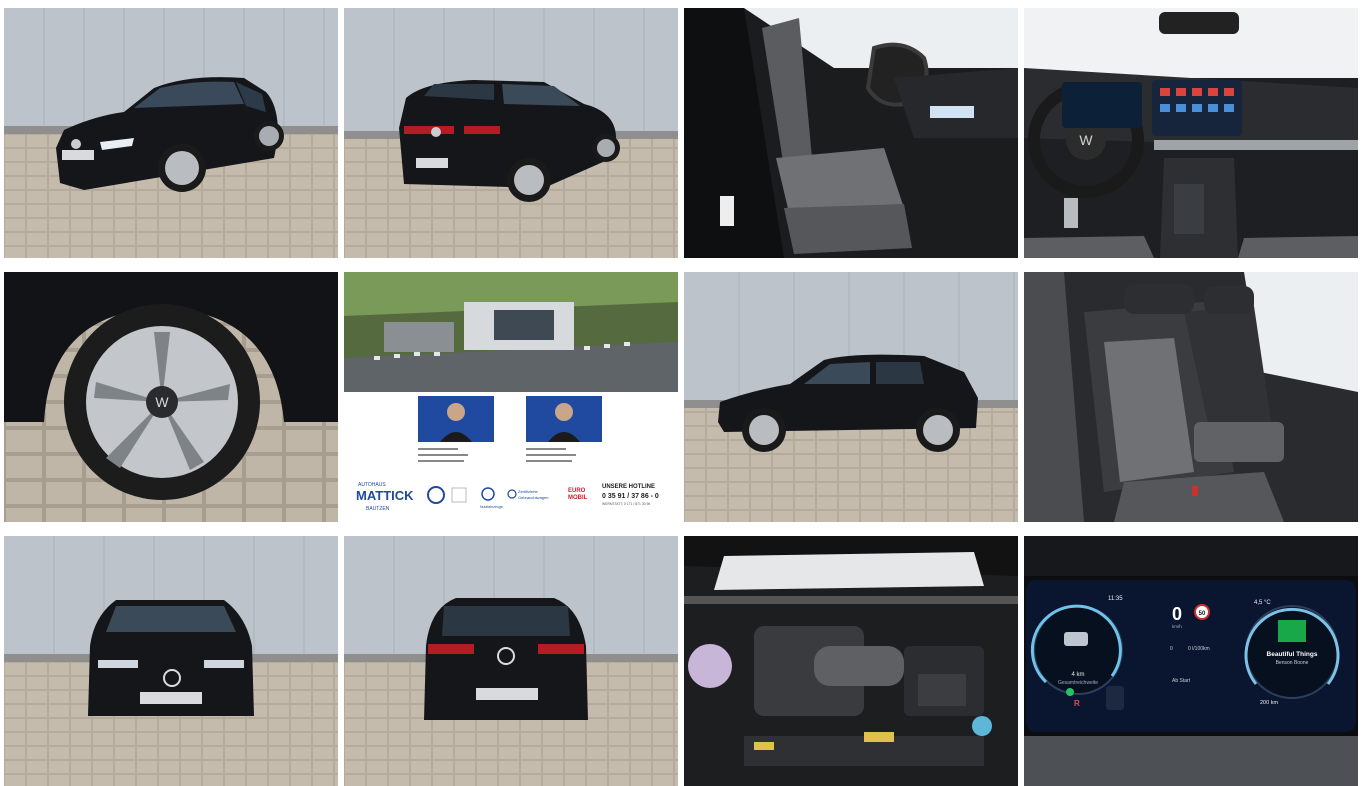  I want to click on gallery-photo-rear-view, so click(511, 661).